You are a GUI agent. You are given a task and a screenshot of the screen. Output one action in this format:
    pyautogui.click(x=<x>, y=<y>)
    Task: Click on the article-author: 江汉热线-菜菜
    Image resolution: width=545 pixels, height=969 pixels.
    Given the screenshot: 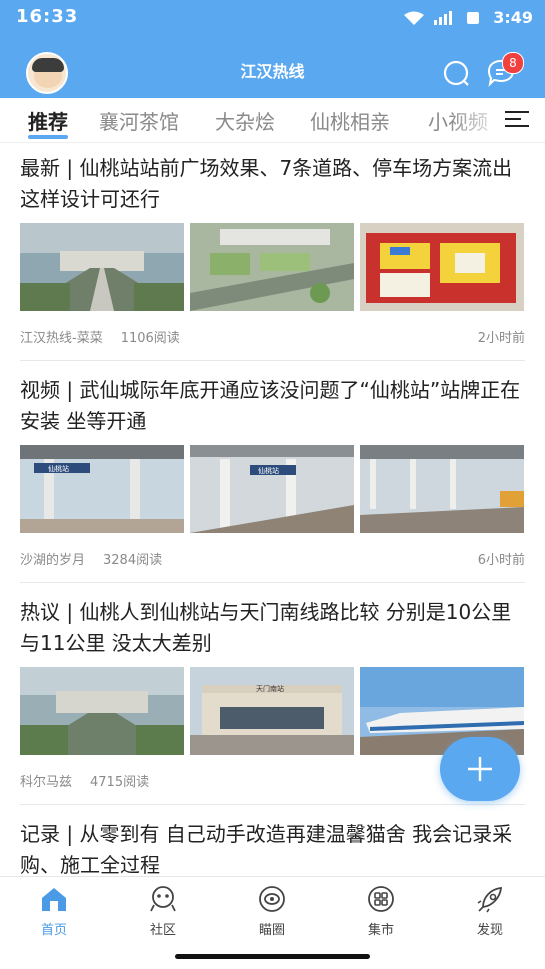 What is the action you would take?
    pyautogui.click(x=61, y=338)
    